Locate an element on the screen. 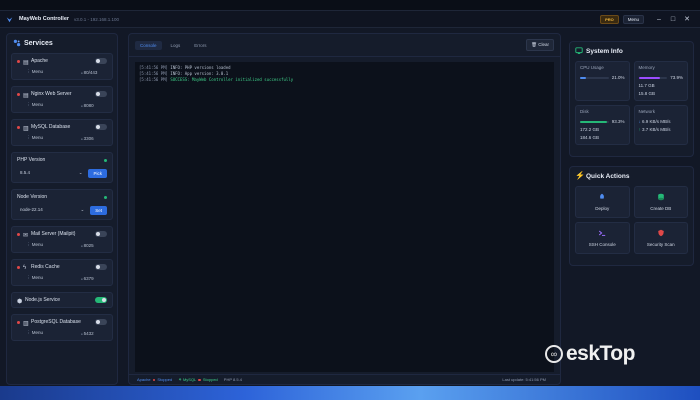  cpu-label: CPU Usage is located at coordinates (592, 67).